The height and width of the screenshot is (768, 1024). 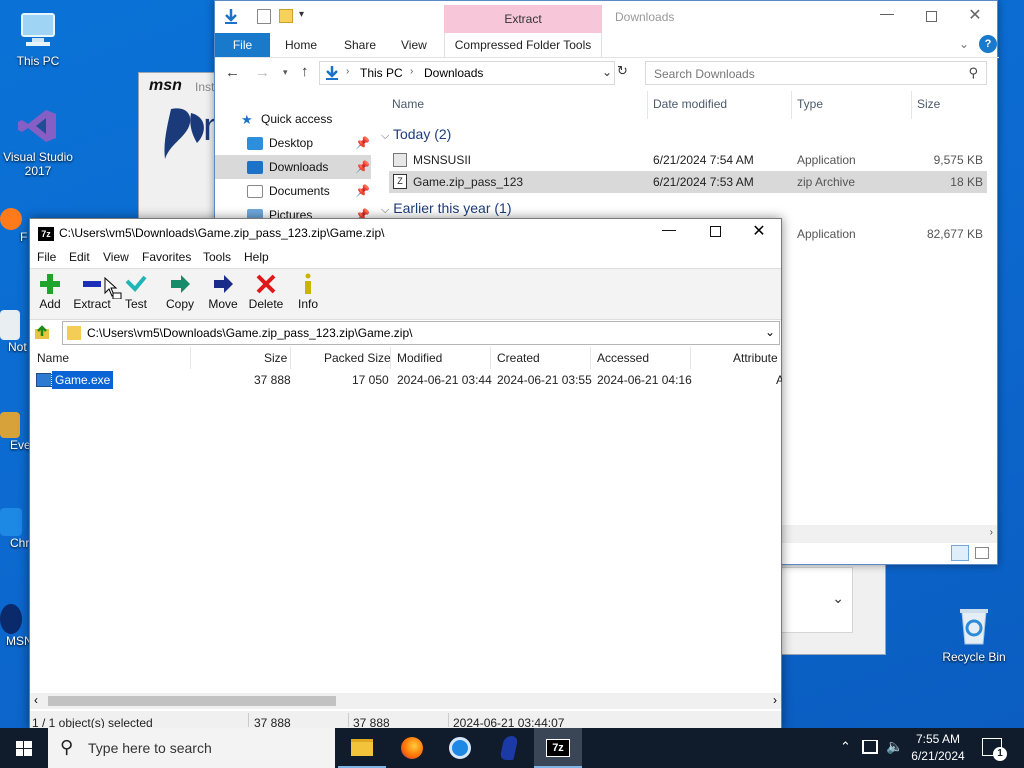 What do you see at coordinates (39, 141) in the screenshot?
I see `desktop-icon-visual-studio: Visual Studio 2017` at bounding box center [39, 141].